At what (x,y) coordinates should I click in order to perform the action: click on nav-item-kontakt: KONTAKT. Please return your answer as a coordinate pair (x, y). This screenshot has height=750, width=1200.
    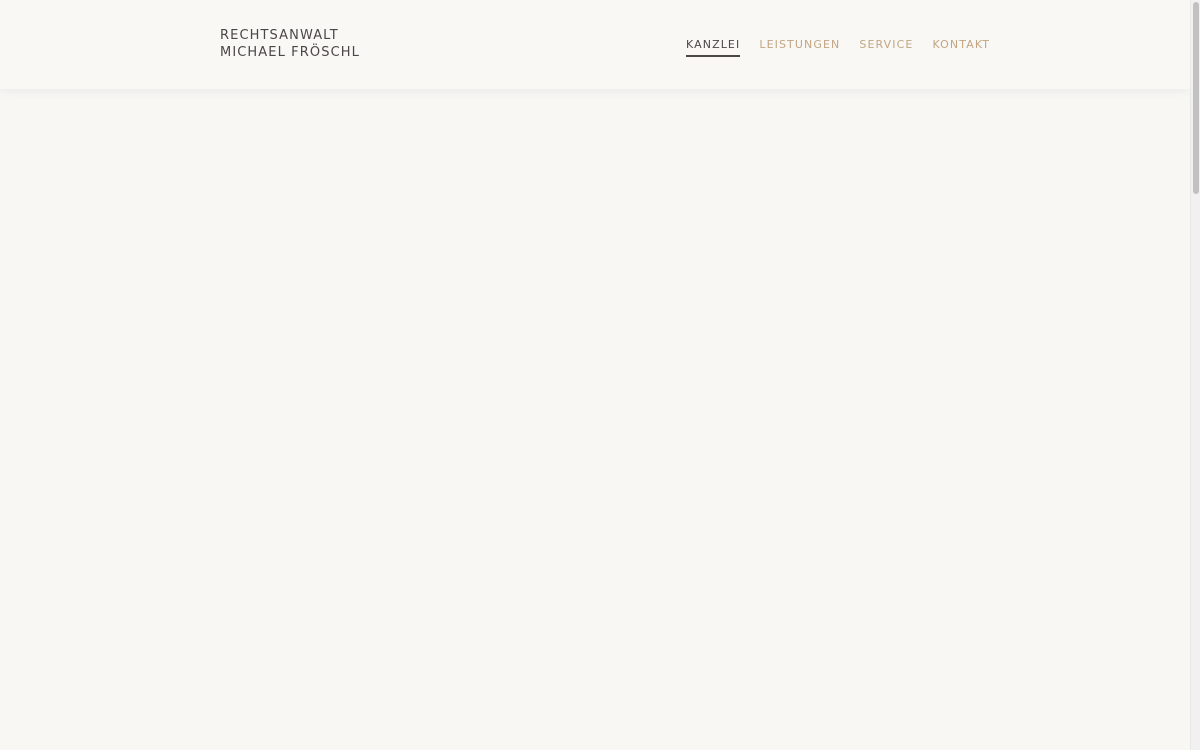
    Looking at the image, I should click on (961, 47).